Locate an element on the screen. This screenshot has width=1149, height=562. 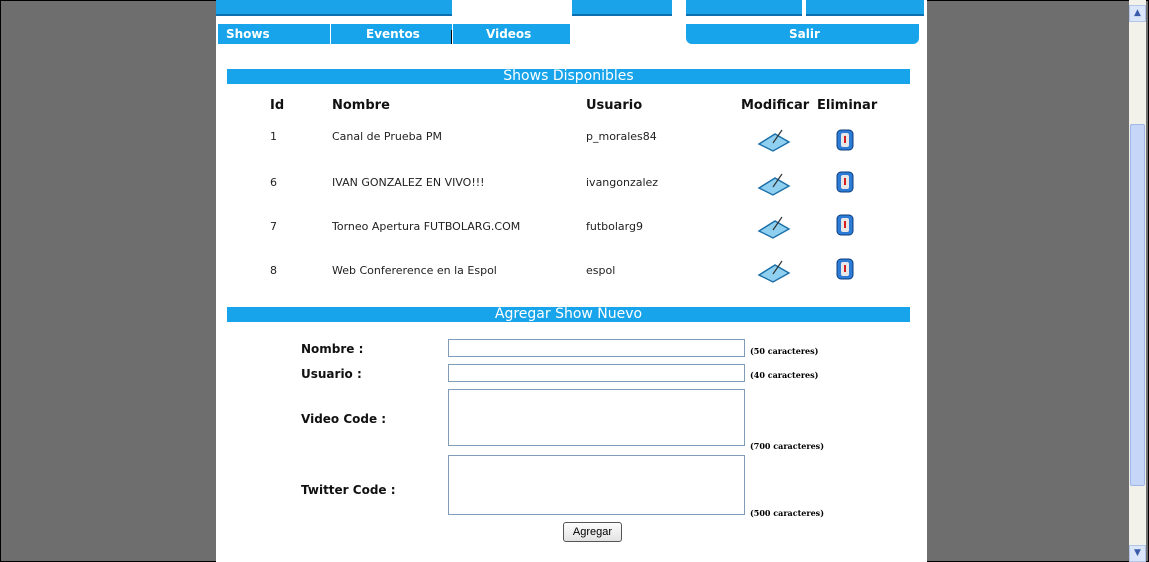
tab-eventos-label: Eventos is located at coordinates (393, 34).